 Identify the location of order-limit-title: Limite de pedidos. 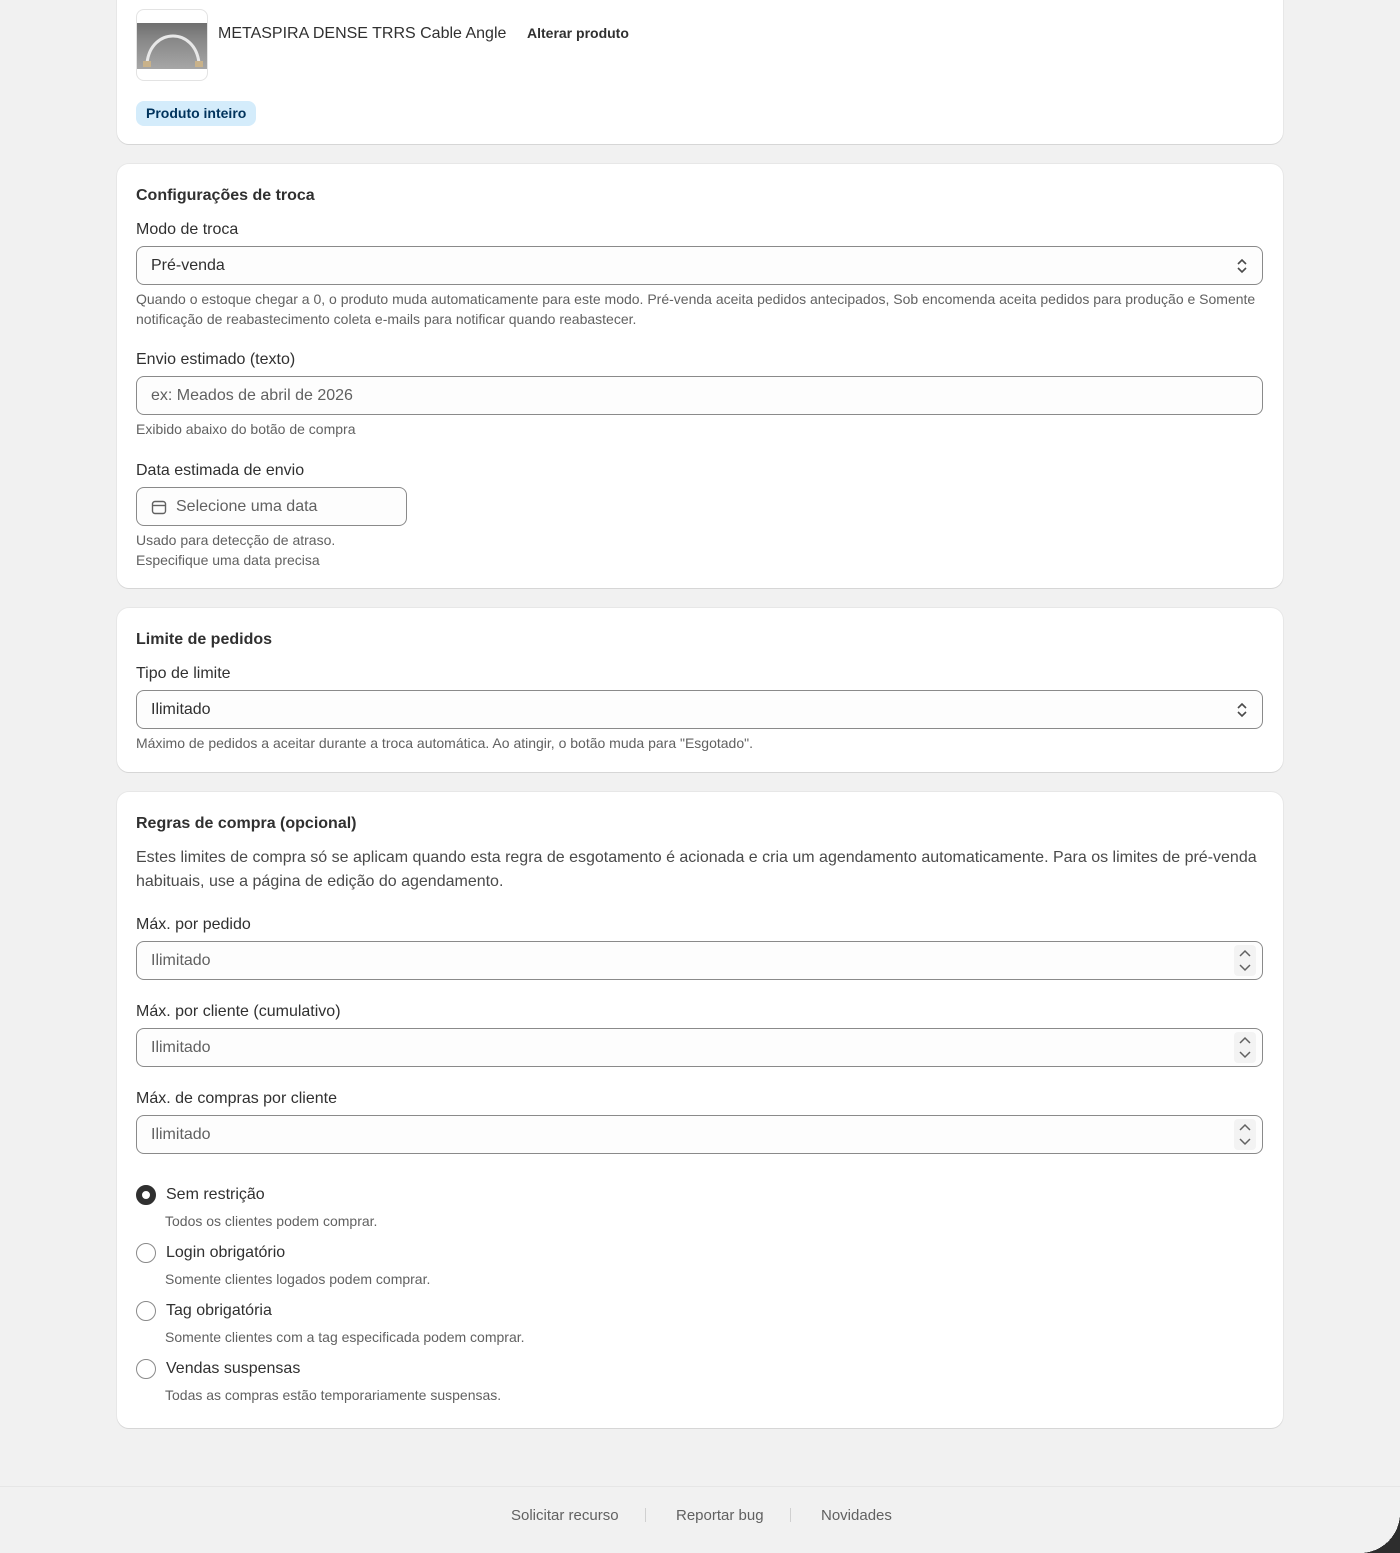
(204, 639).